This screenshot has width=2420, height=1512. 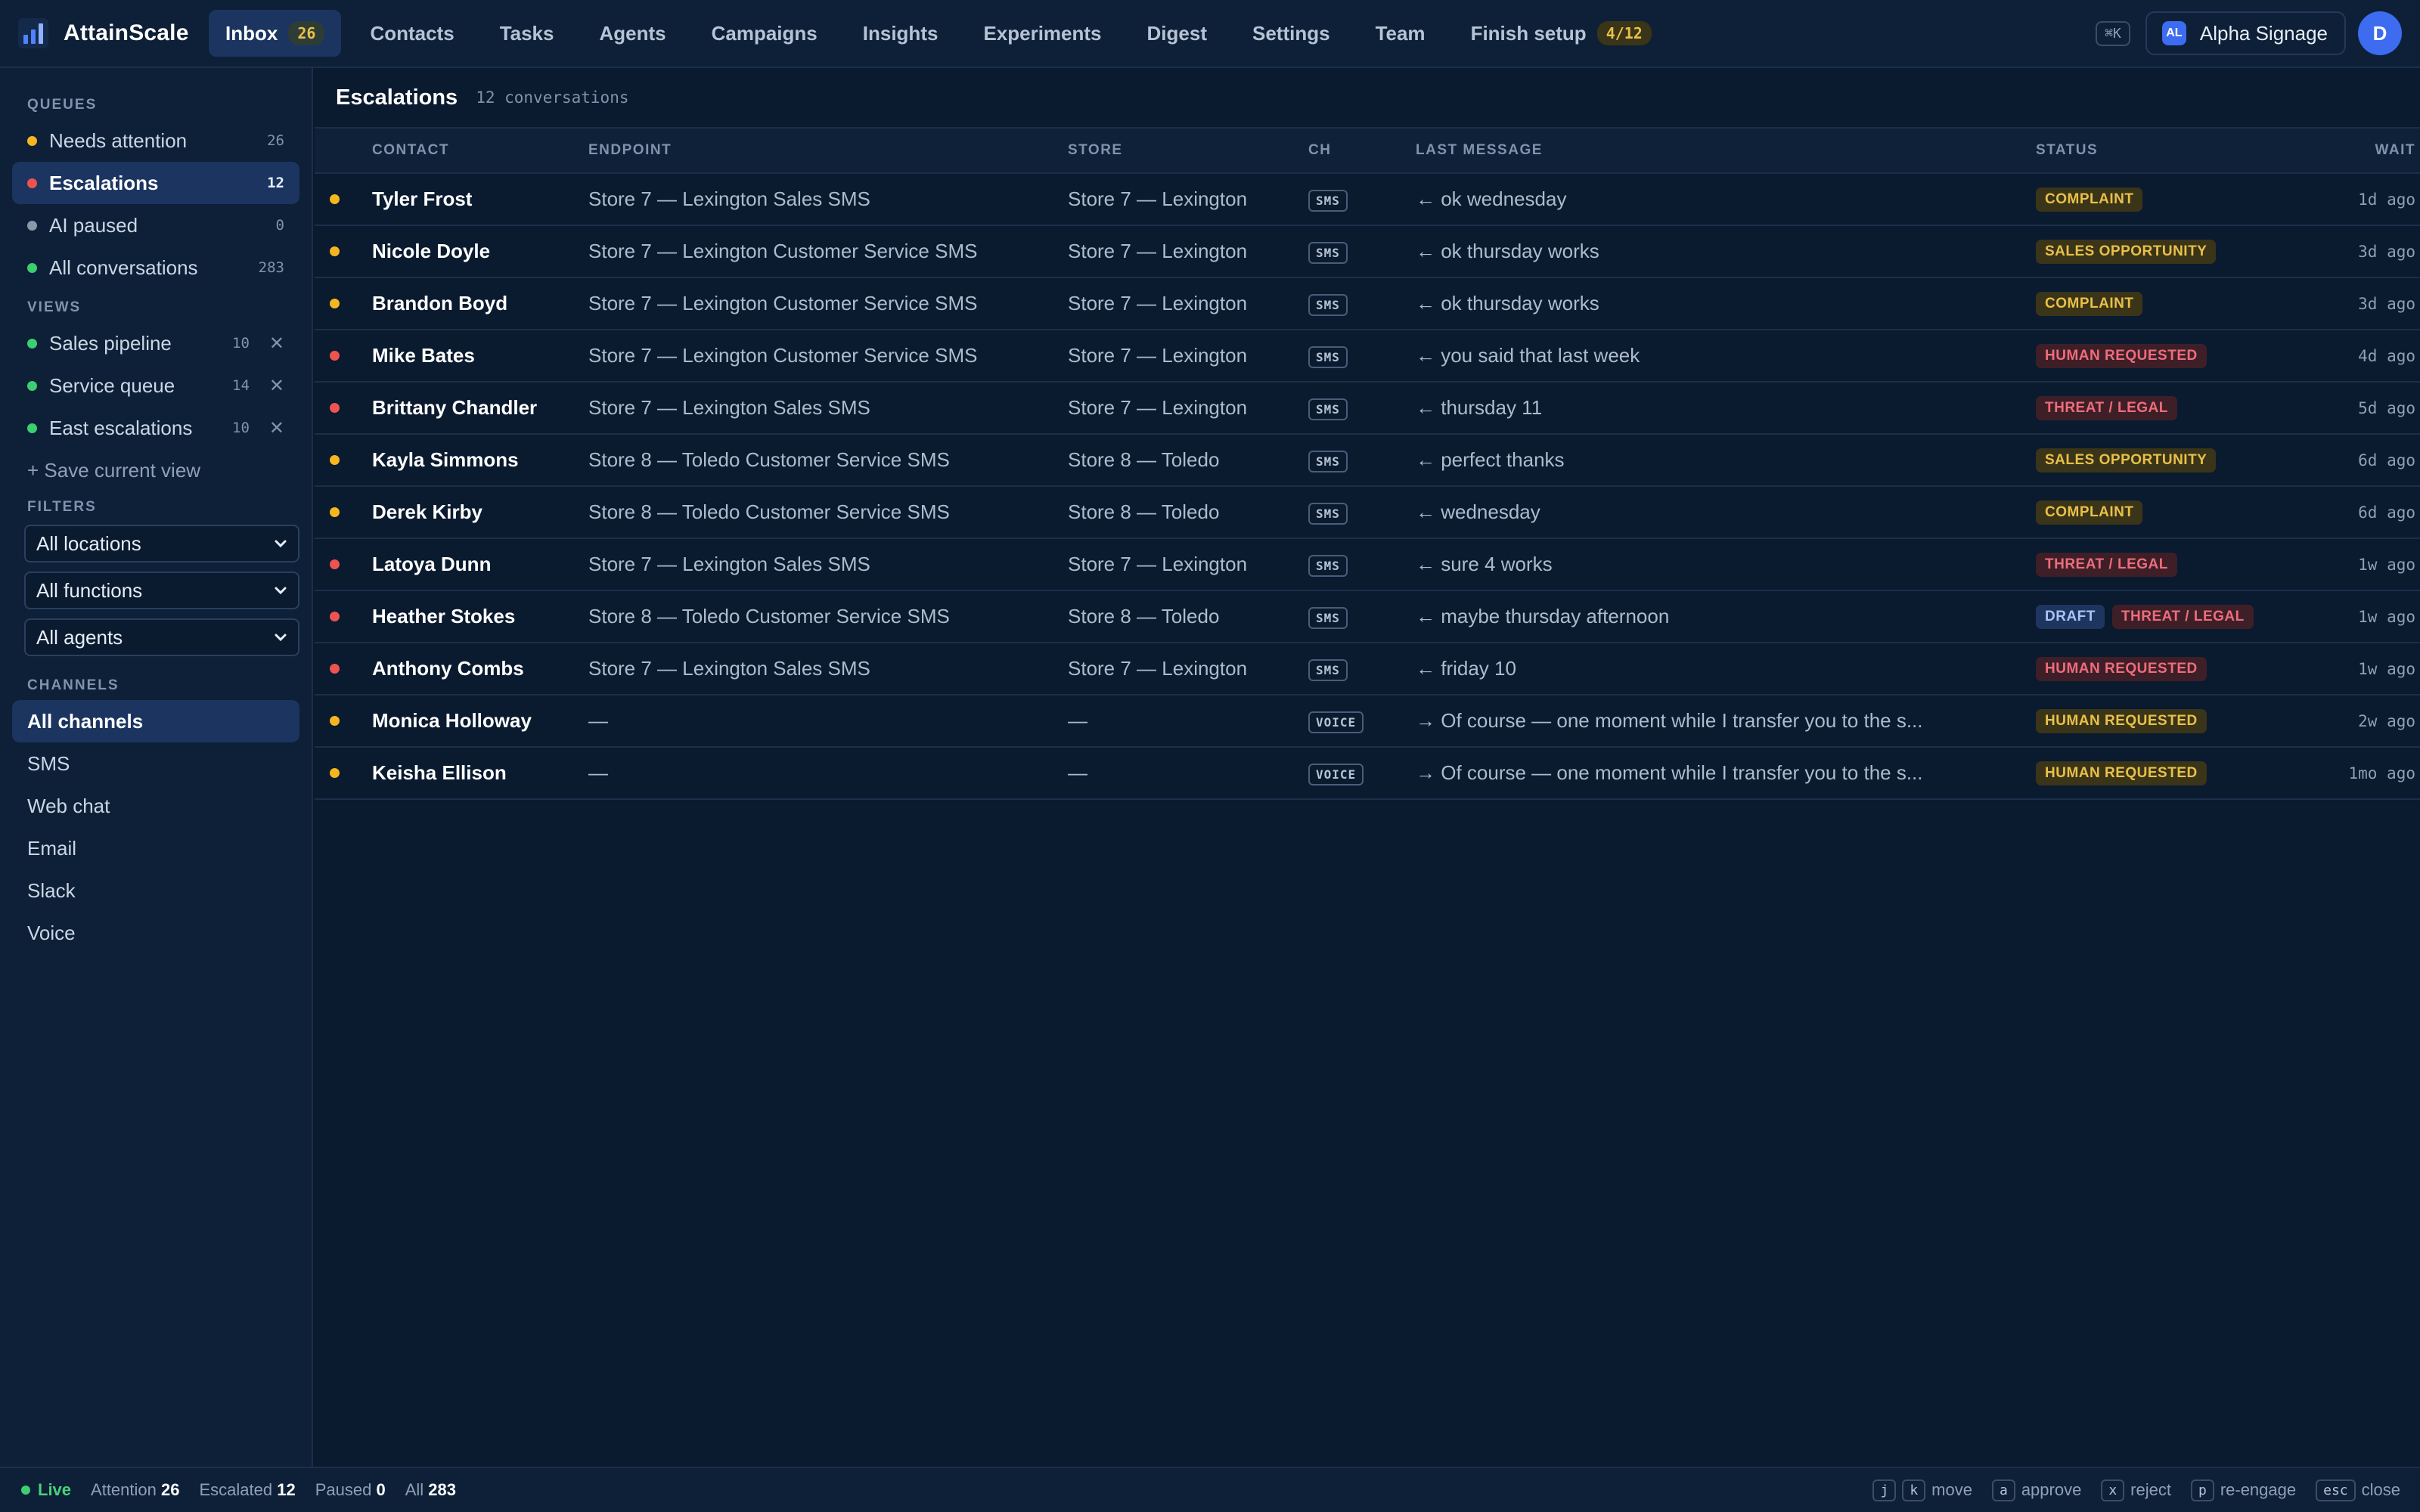 What do you see at coordinates (350, 1490) in the screenshot?
I see `stat-paused: Paused 0` at bounding box center [350, 1490].